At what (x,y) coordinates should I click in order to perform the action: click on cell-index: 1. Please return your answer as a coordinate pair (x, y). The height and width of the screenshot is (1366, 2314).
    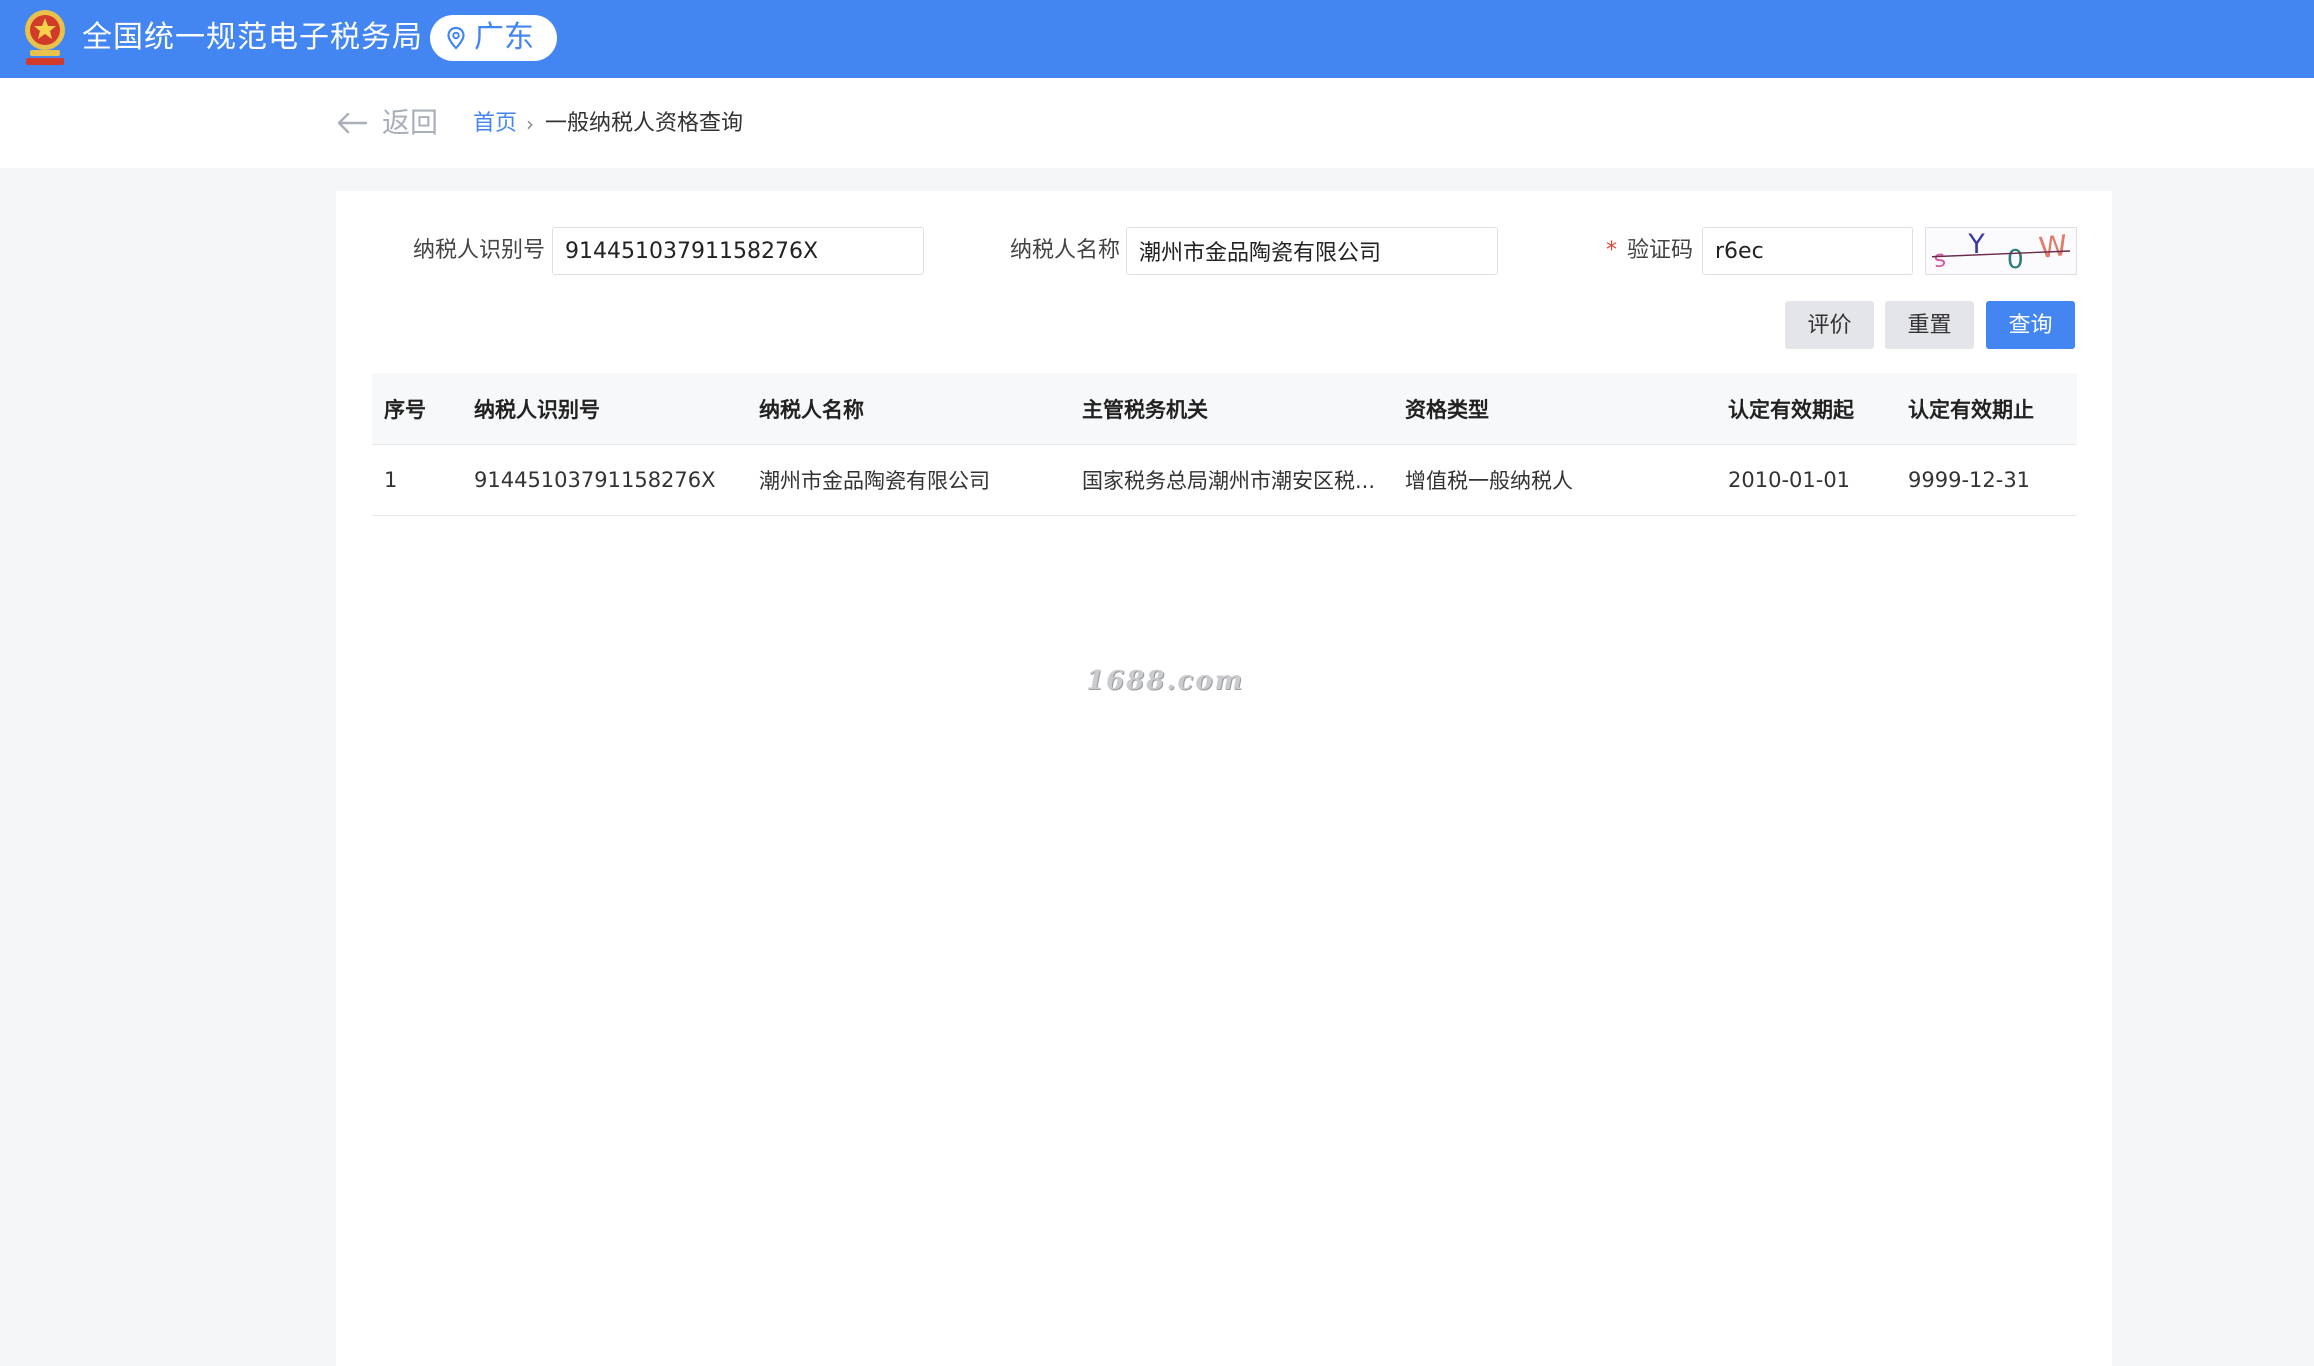
    Looking at the image, I should click on (391, 480).